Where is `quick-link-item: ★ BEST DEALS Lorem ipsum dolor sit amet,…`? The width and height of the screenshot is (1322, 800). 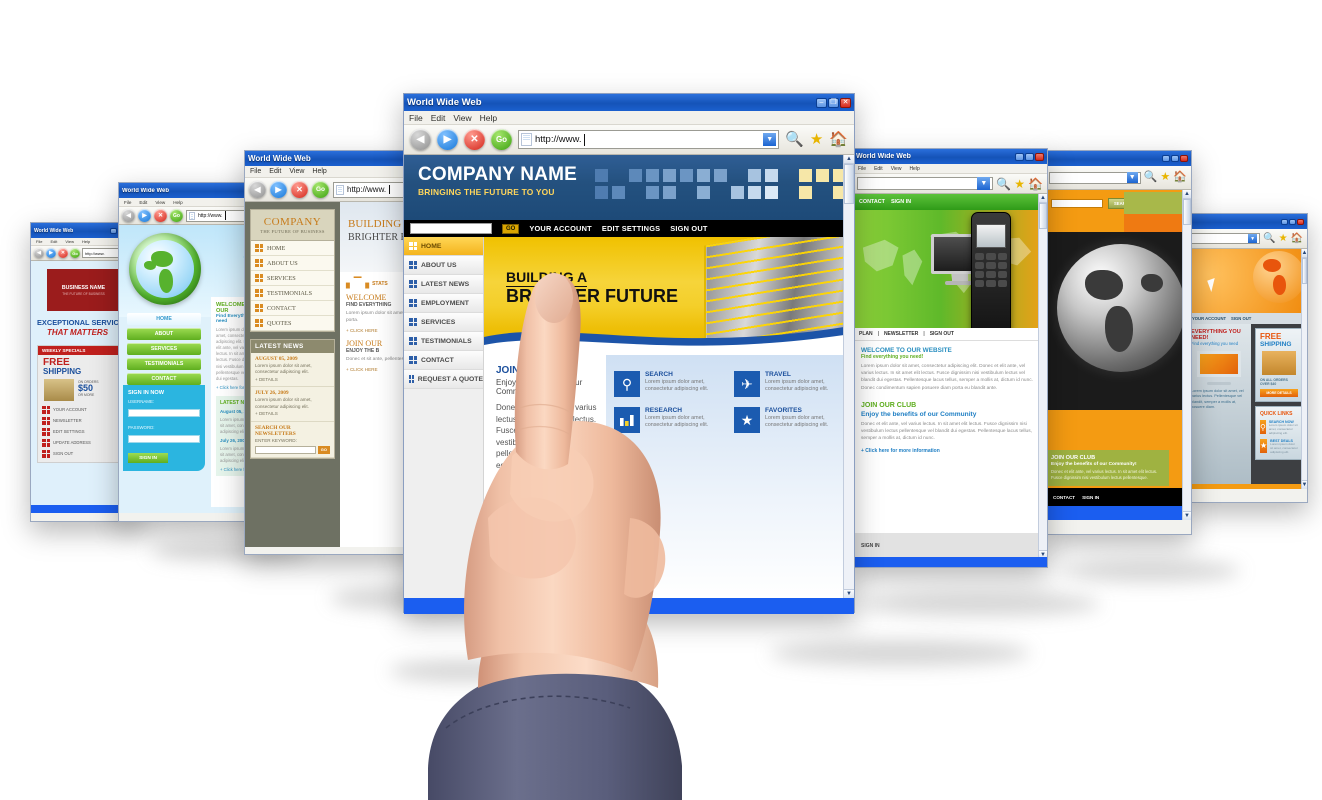
quick-link-item: ★ BEST DEALS Lorem ipsum dolor sit amet,… is located at coordinates (1279, 446).